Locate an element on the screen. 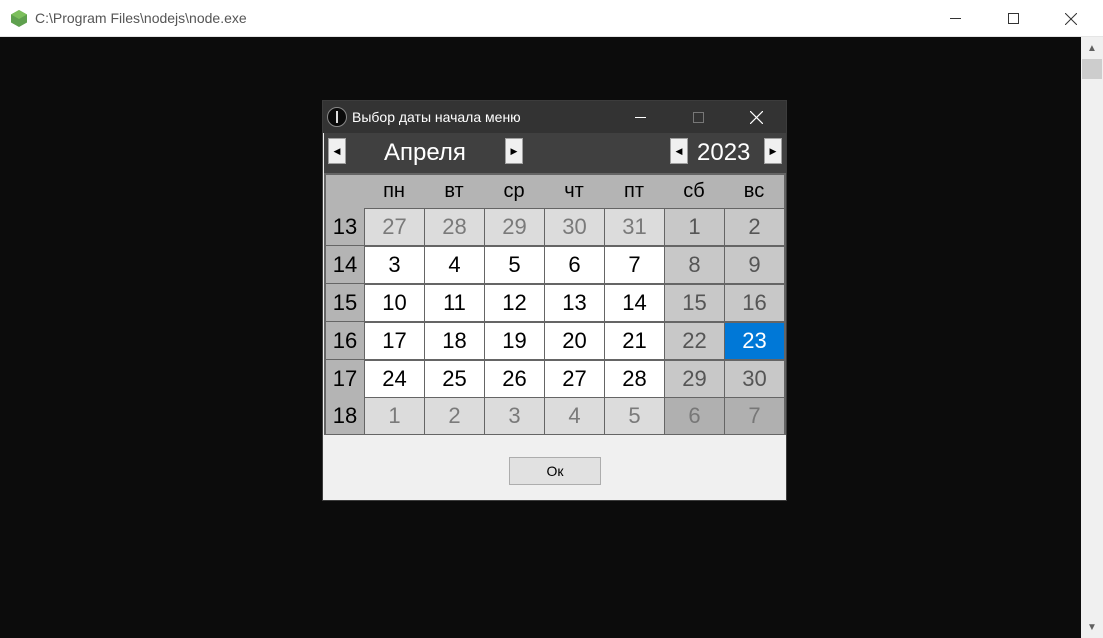 The width and height of the screenshot is (1103, 638). dialog-minimize-button is located at coordinates (640, 117).